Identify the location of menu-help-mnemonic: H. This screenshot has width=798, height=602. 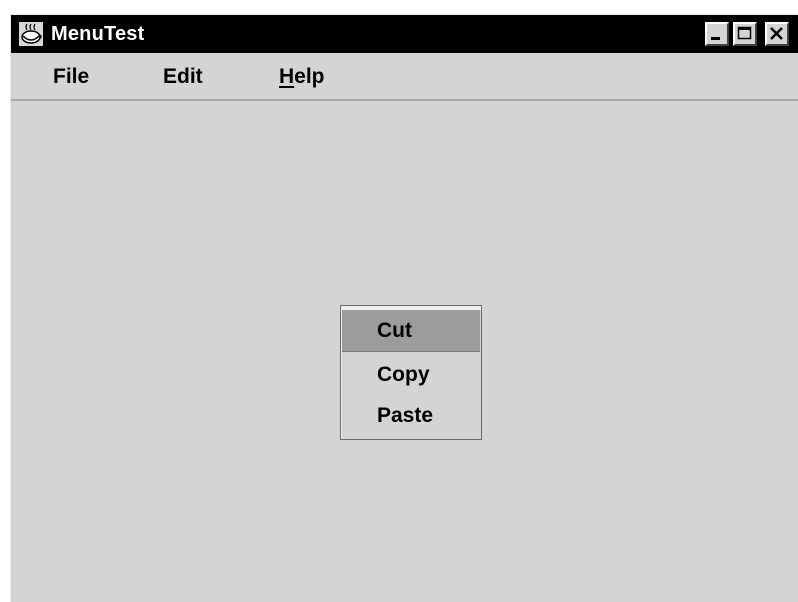
(287, 76).